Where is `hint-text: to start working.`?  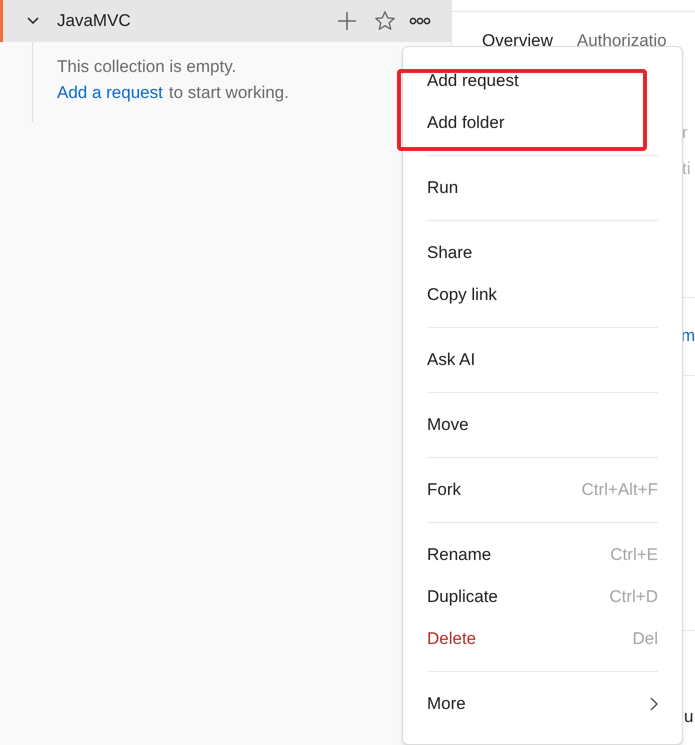
hint-text: to start working. is located at coordinates (228, 93).